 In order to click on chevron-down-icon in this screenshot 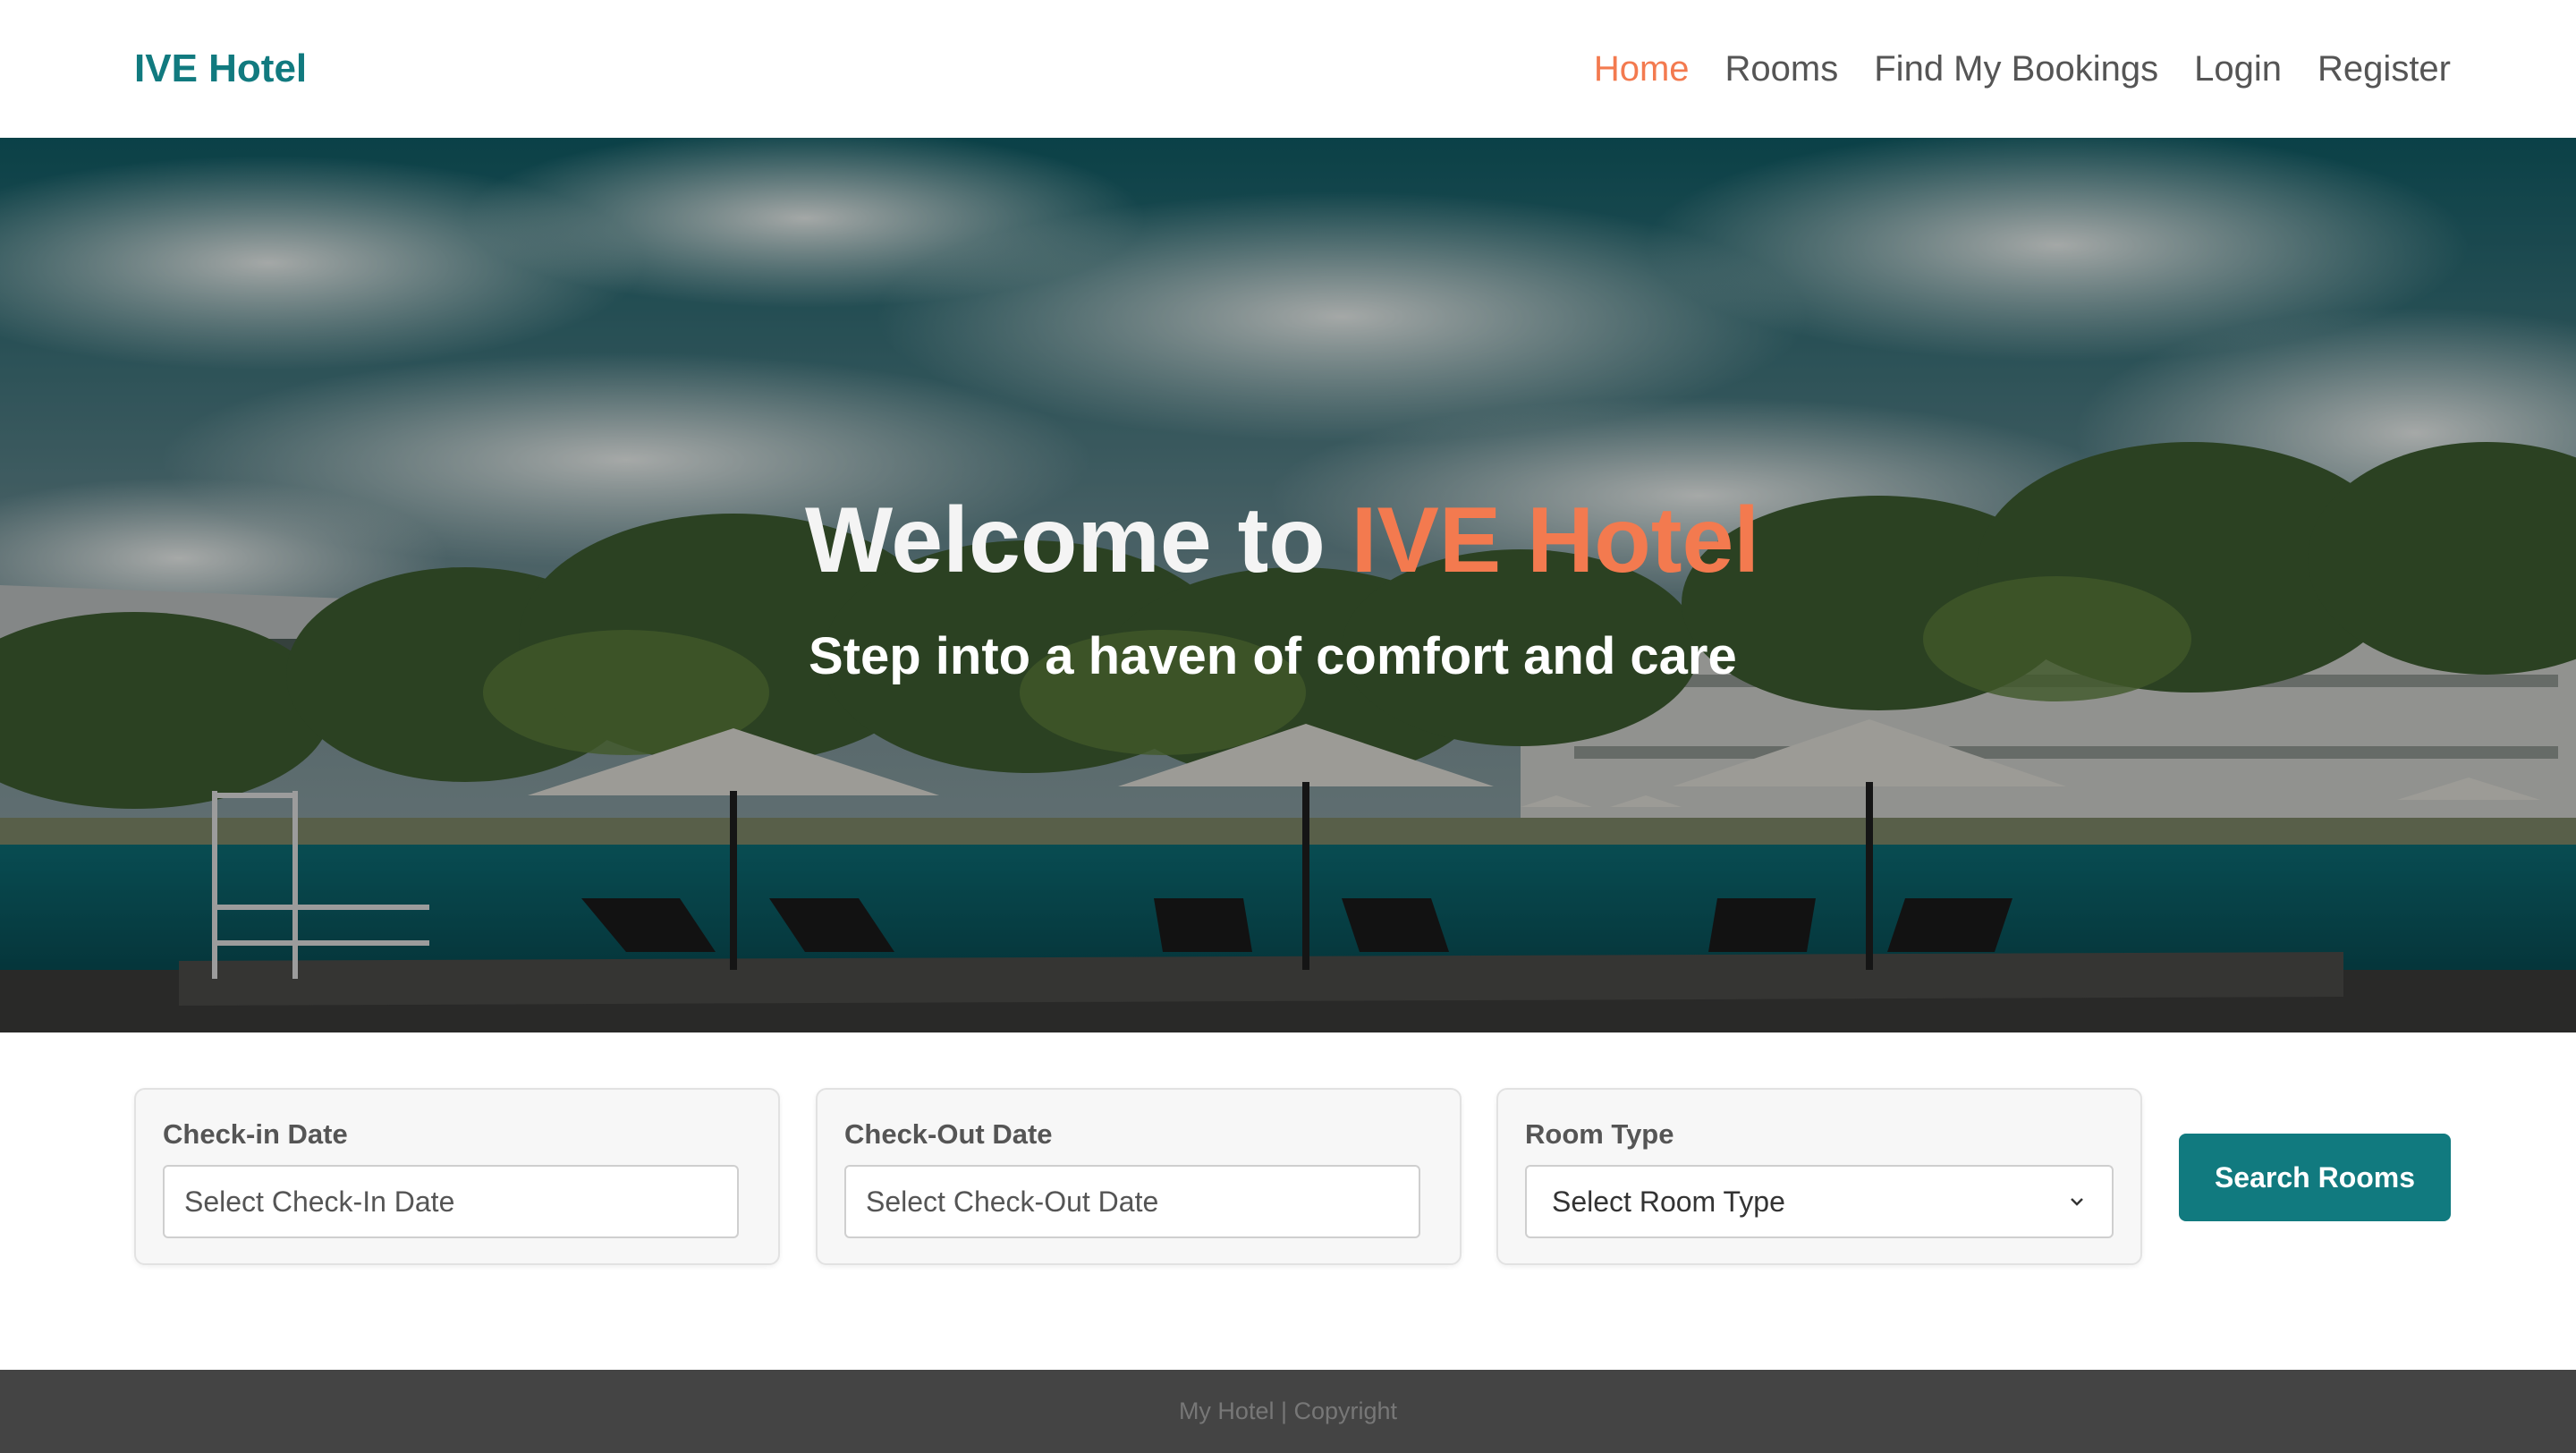, I will do `click(2077, 1202)`.